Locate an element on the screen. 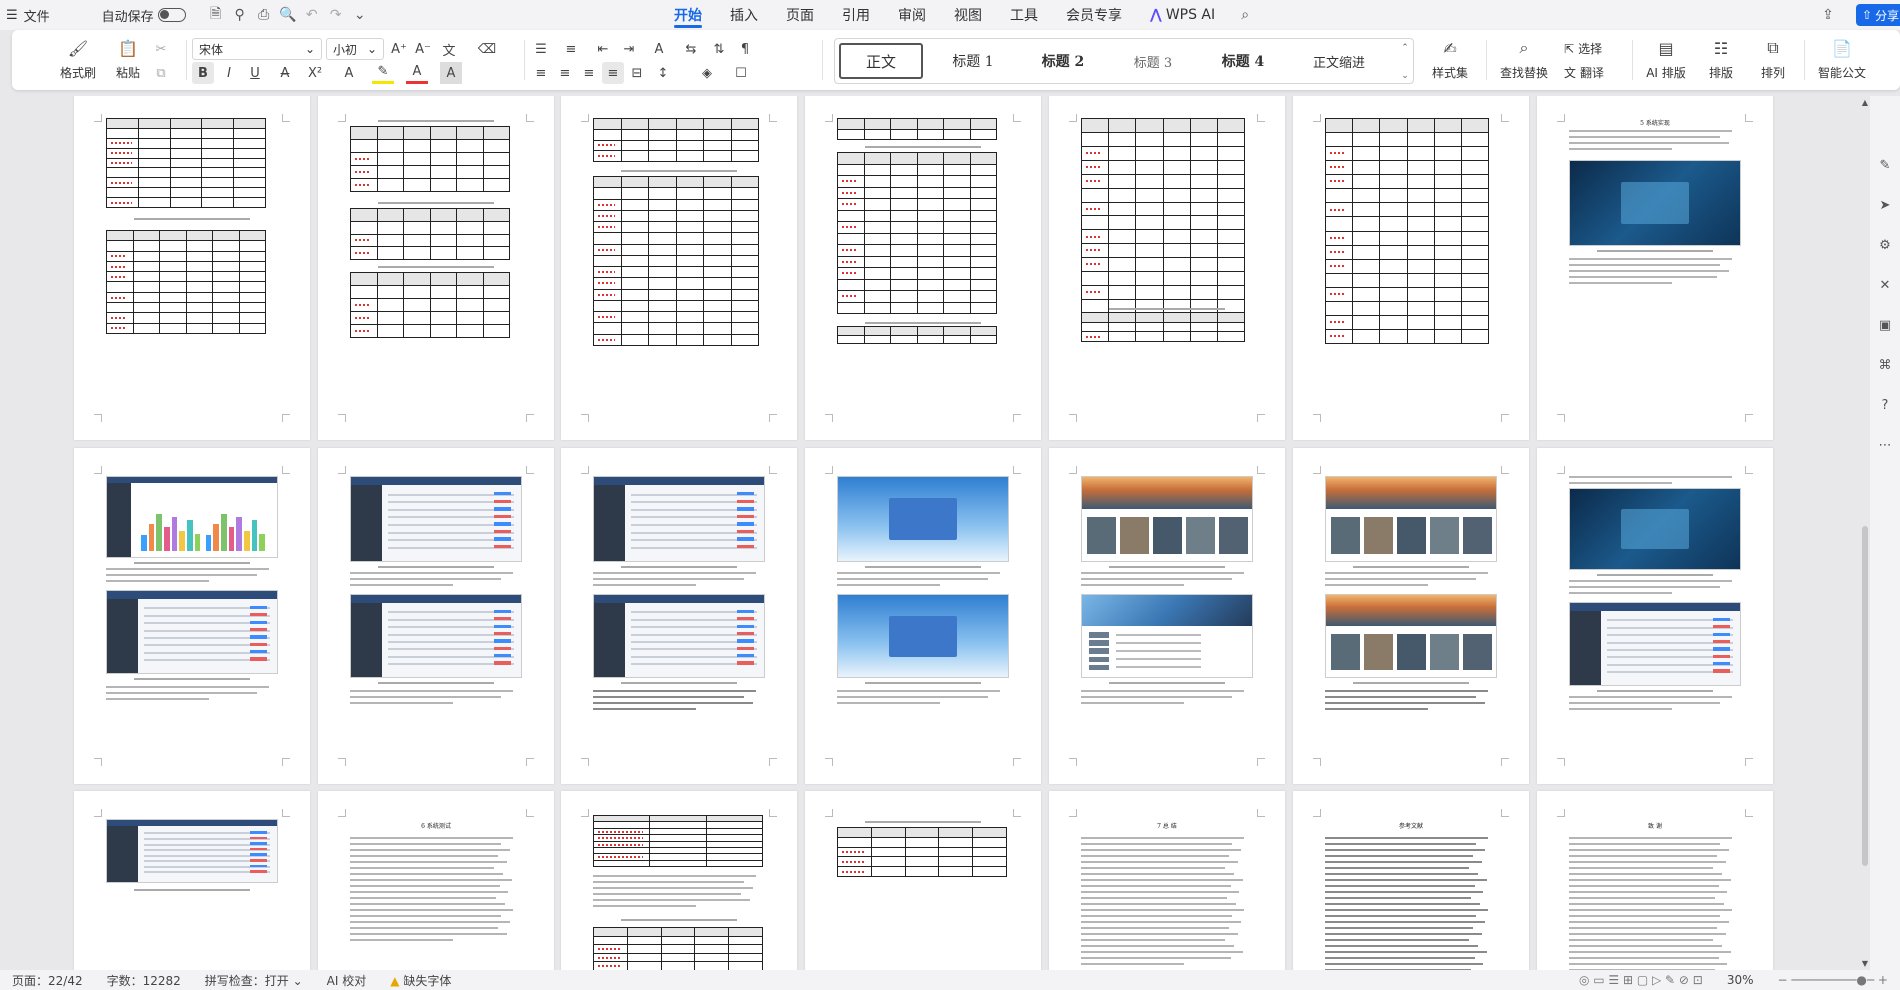 This screenshot has height=990, width=1900. show-marks-icon: ¶ is located at coordinates (745, 49).